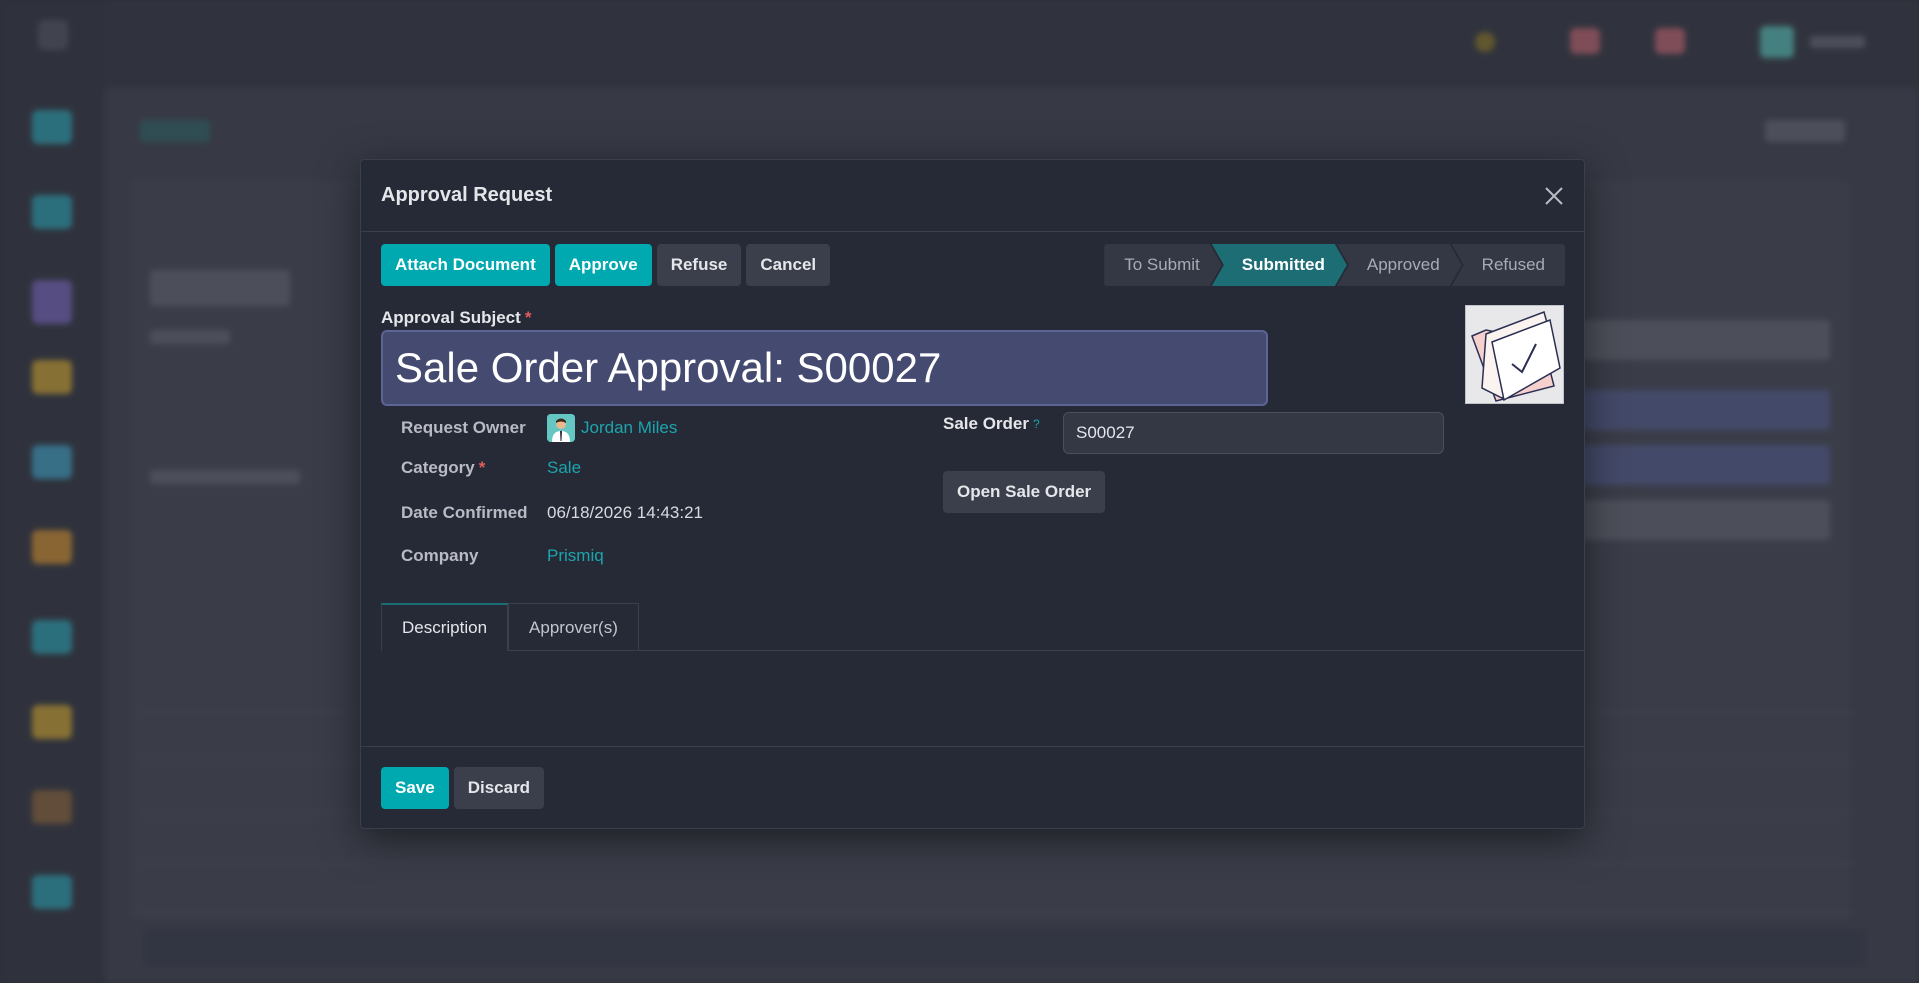  I want to click on action-toolbar: Attach Document Approve Refuse Cancel, so click(606, 265).